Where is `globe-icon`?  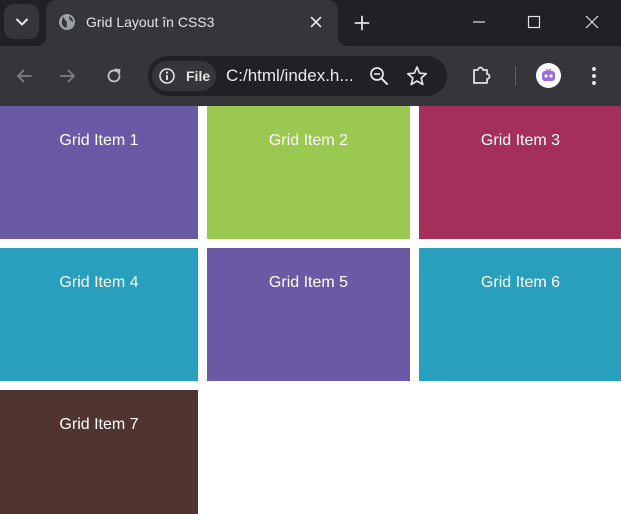 globe-icon is located at coordinates (67, 22).